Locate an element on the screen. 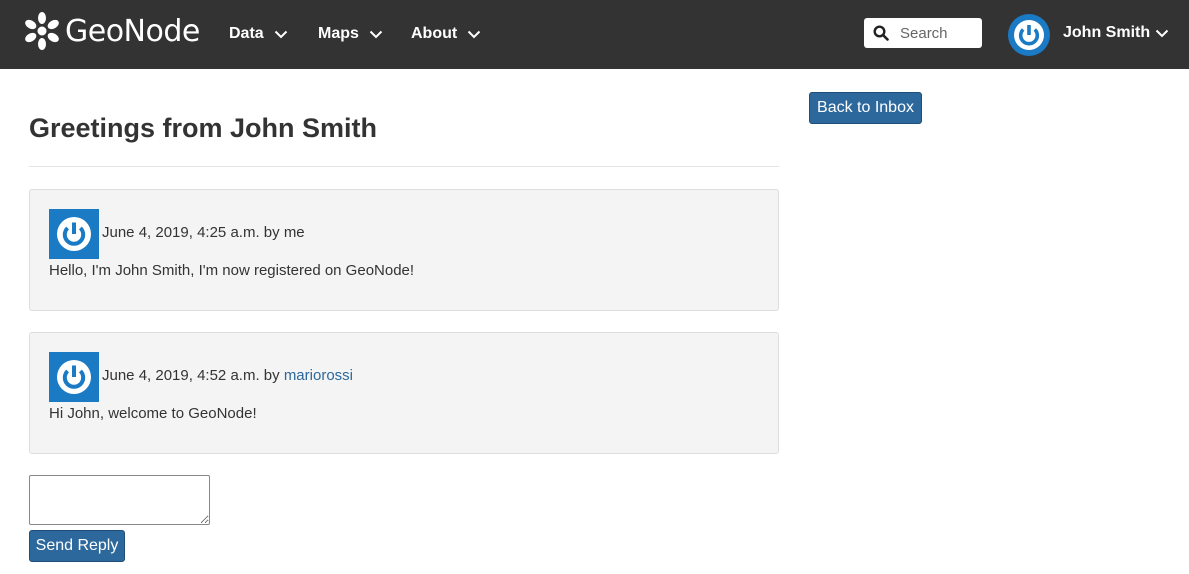 This screenshot has height=574, width=1189. nav-menu-data: Data is located at coordinates (258, 34).